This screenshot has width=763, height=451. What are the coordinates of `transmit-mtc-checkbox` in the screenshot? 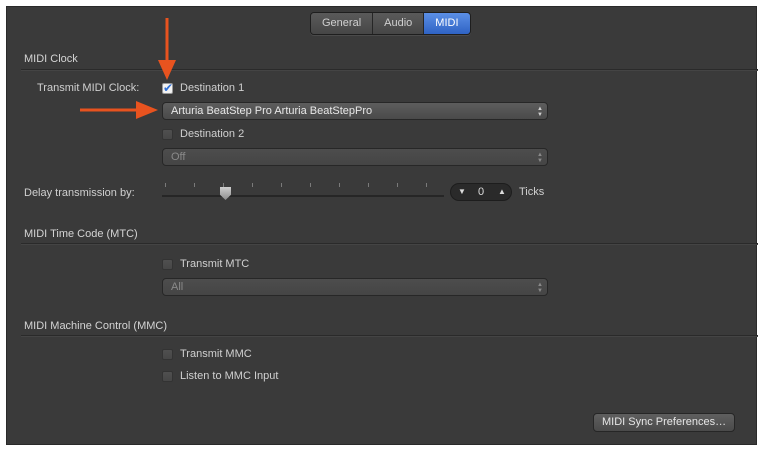 It's located at (167, 264).